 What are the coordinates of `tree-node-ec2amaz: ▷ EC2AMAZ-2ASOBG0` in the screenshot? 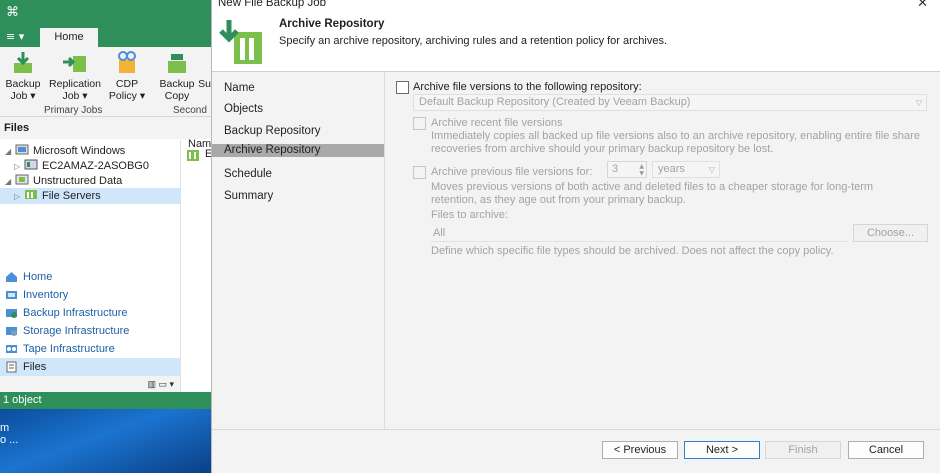 It's located at (81, 166).